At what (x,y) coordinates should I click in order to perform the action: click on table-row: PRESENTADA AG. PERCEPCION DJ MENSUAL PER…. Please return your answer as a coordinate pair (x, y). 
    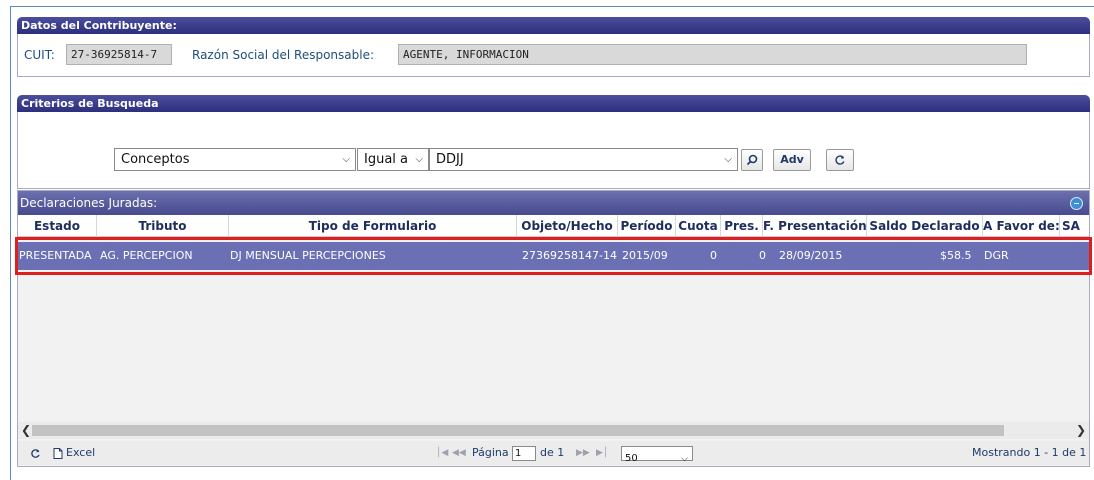
    Looking at the image, I should click on (553, 256).